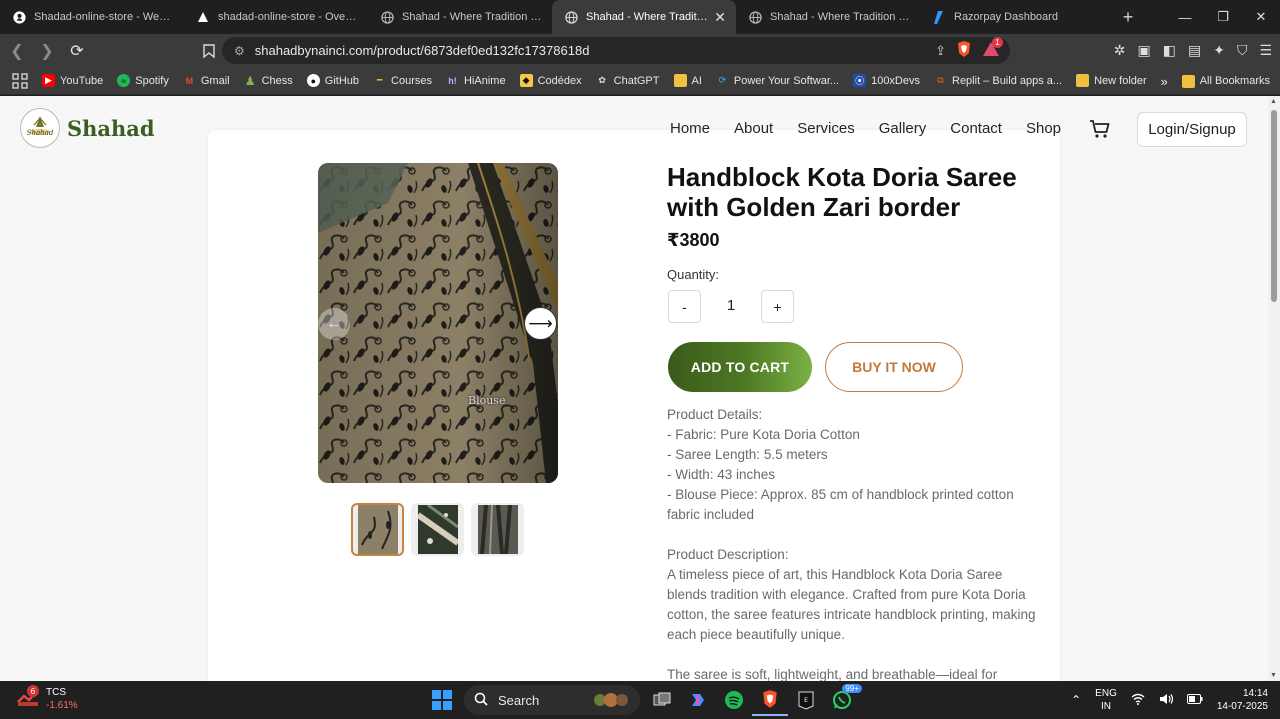 This screenshot has height=719, width=1280. What do you see at coordinates (684, 306) in the screenshot?
I see `quantity-decrease-button: -` at bounding box center [684, 306].